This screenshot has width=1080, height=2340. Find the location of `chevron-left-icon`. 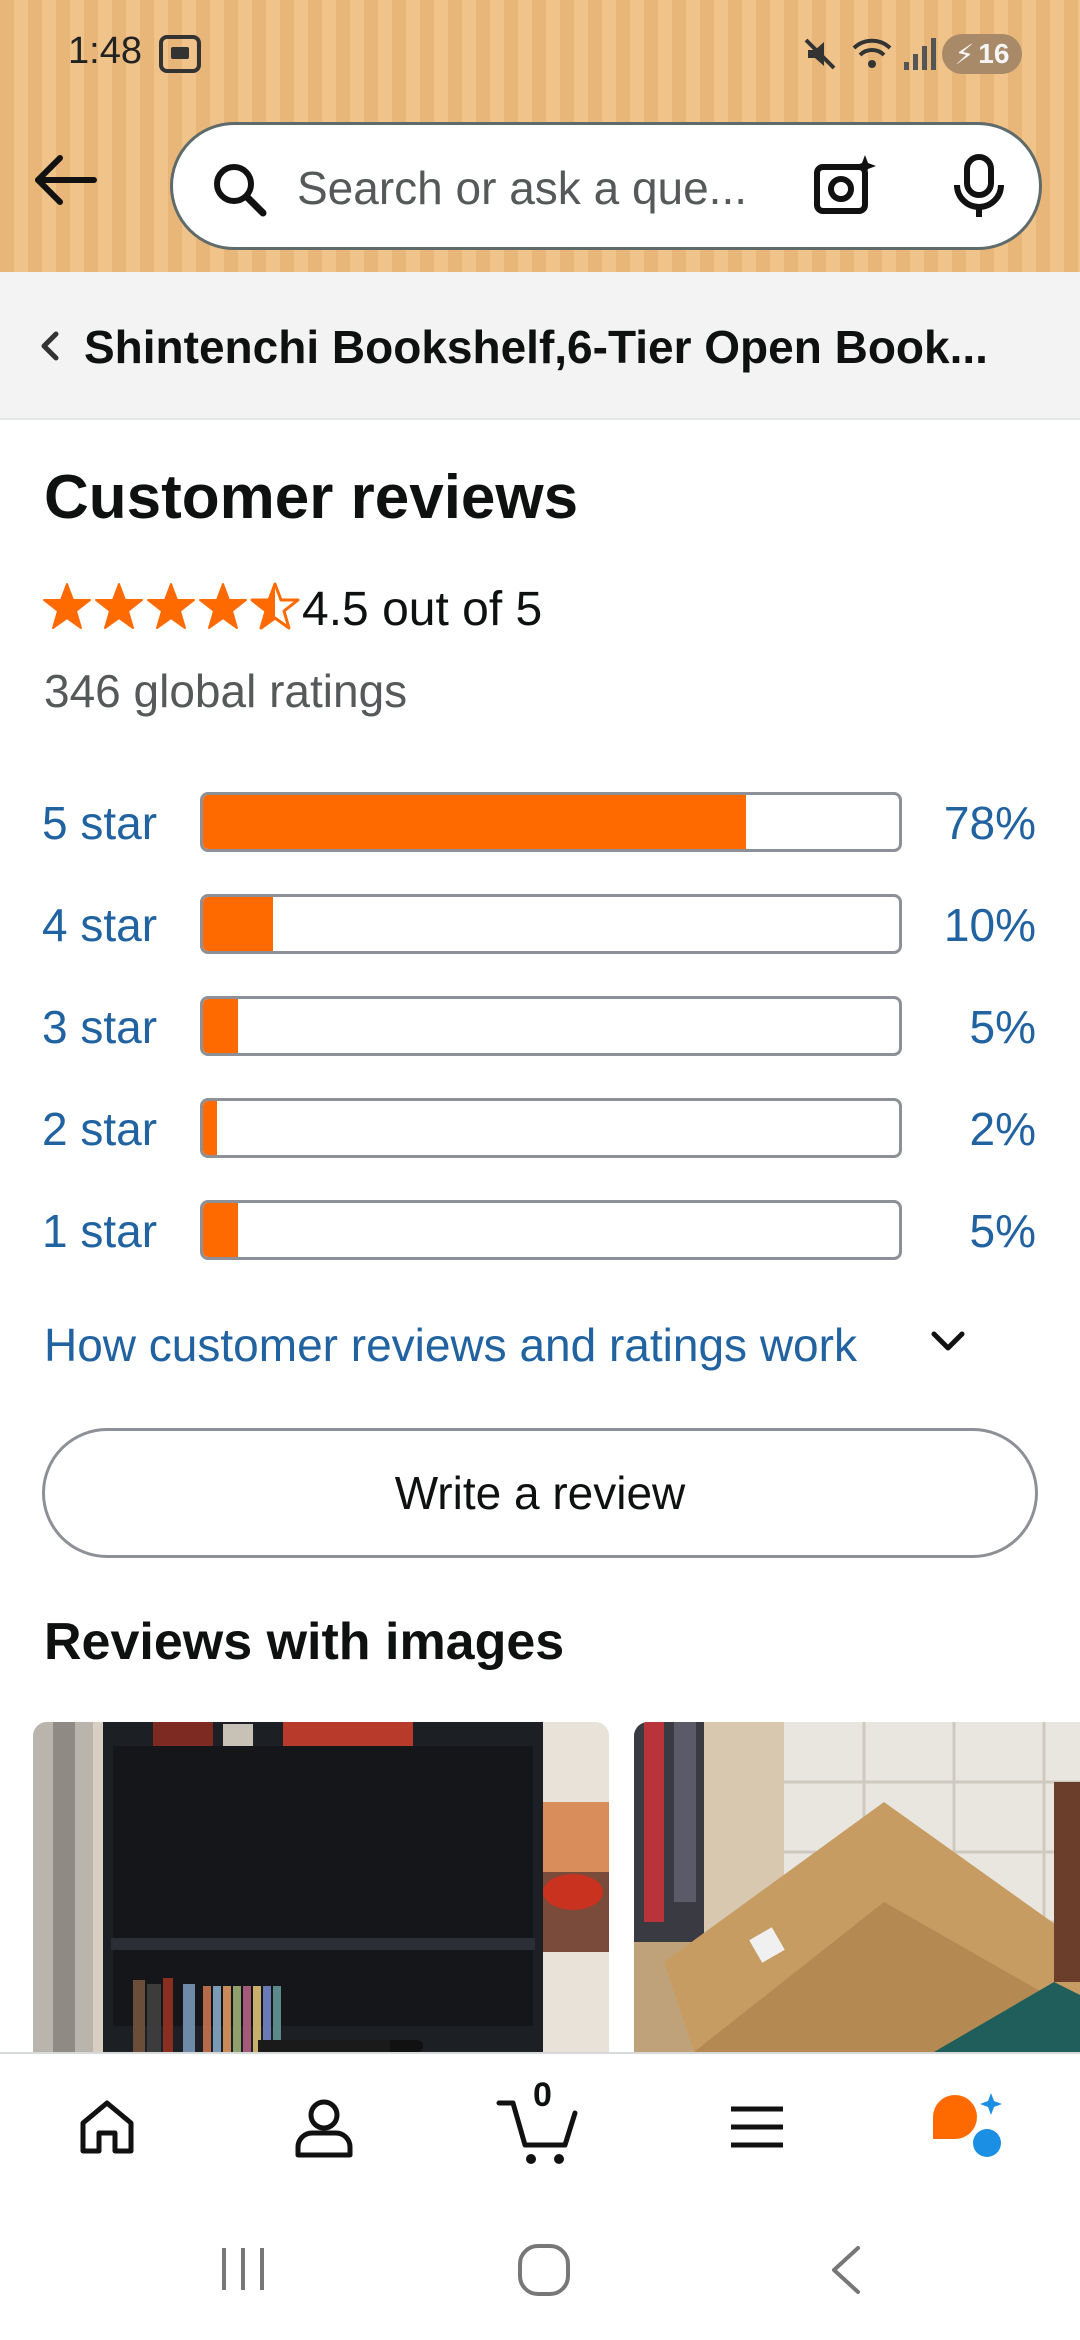

chevron-left-icon is located at coordinates (50, 348).